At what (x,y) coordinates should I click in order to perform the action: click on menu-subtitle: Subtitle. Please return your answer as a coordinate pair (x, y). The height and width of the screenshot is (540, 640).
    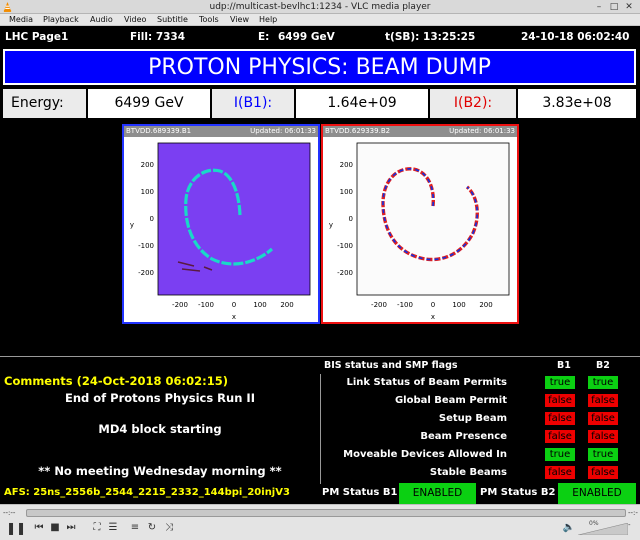
    Looking at the image, I should click on (172, 20).